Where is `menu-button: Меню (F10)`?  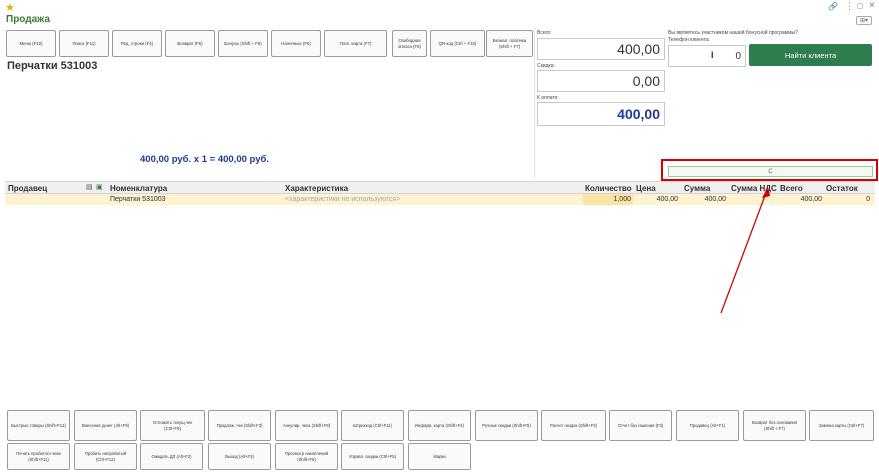
menu-button: Меню (F10) is located at coordinates (31, 43).